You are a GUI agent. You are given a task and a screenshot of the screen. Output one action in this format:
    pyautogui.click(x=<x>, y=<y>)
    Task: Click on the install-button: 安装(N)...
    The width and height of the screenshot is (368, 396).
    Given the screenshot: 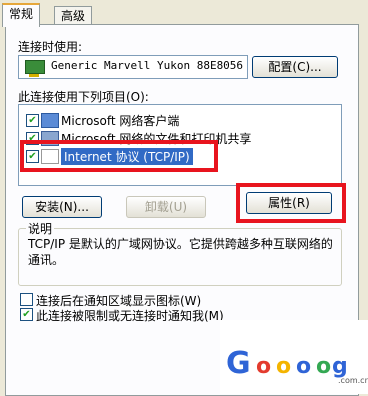 What is the action you would take?
    pyautogui.click(x=62, y=207)
    